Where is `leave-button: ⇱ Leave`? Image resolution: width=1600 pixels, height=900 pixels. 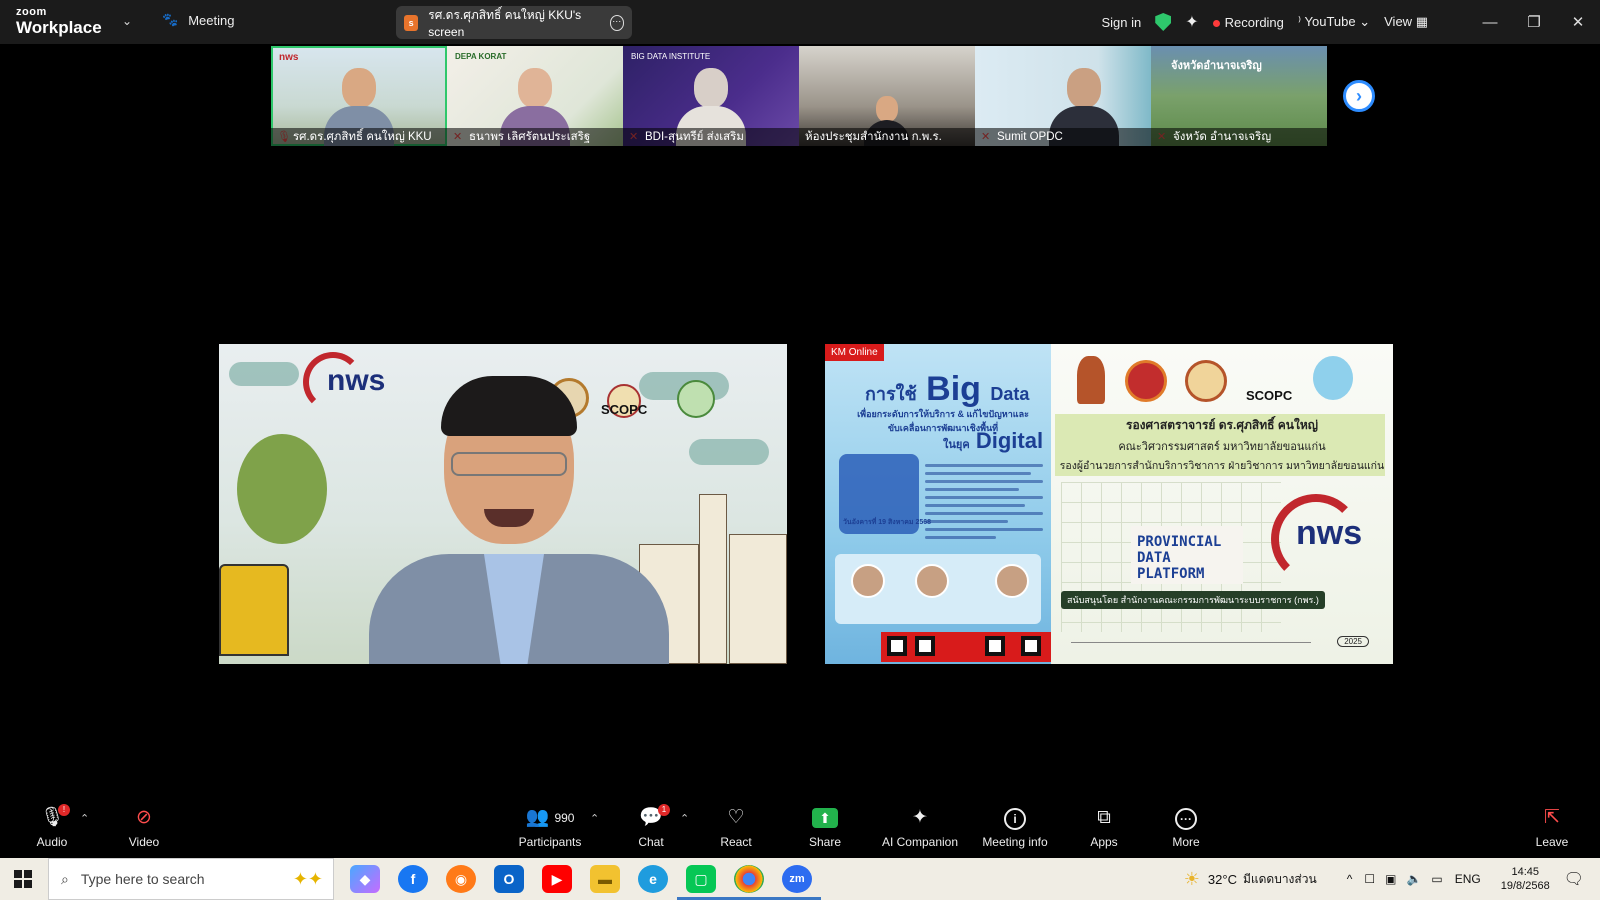
leave-button: ⇱ Leave is located at coordinates (1552, 830).